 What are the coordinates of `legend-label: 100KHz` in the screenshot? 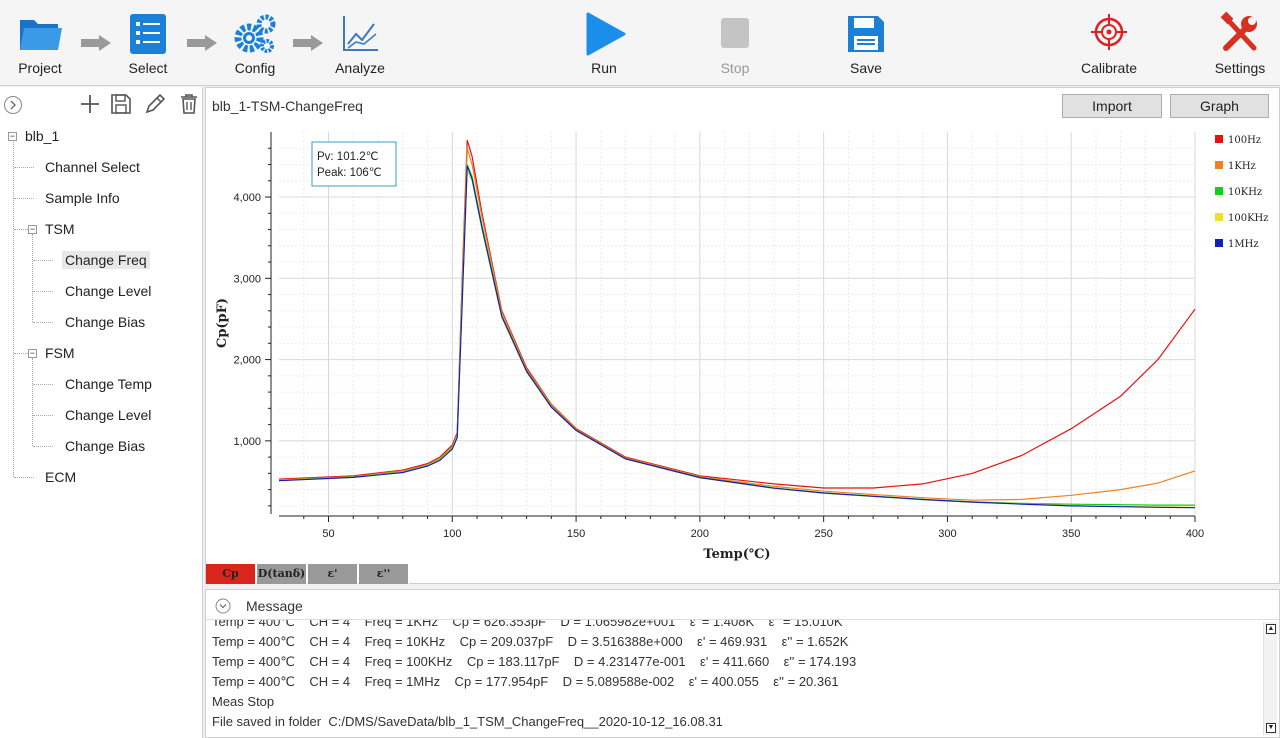 It's located at (1248, 218).